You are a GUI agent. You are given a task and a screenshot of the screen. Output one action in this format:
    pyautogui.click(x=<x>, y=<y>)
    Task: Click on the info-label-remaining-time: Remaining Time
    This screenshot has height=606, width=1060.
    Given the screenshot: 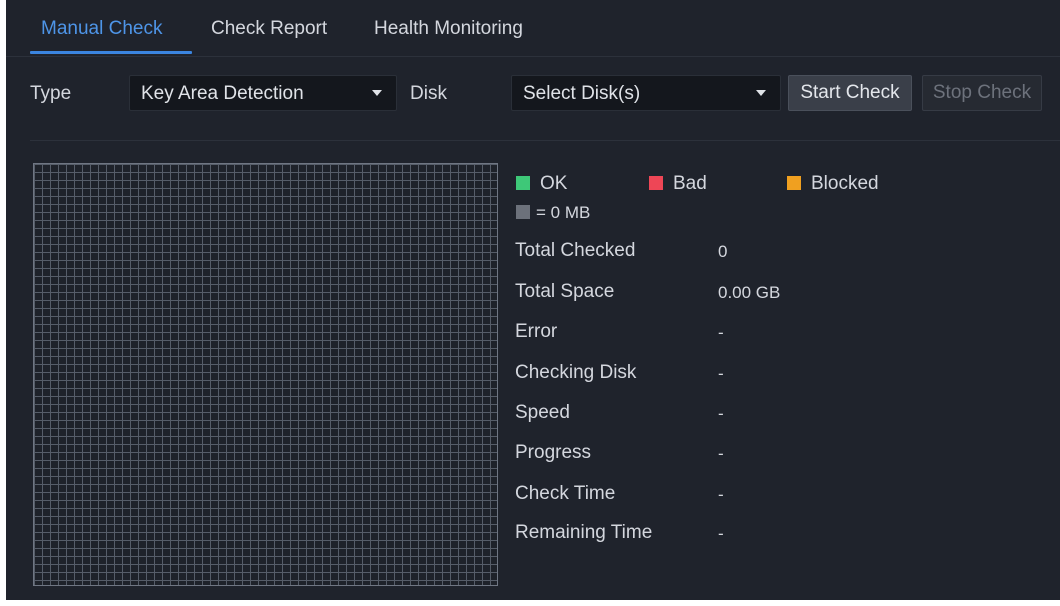 What is the action you would take?
    pyautogui.click(x=584, y=532)
    